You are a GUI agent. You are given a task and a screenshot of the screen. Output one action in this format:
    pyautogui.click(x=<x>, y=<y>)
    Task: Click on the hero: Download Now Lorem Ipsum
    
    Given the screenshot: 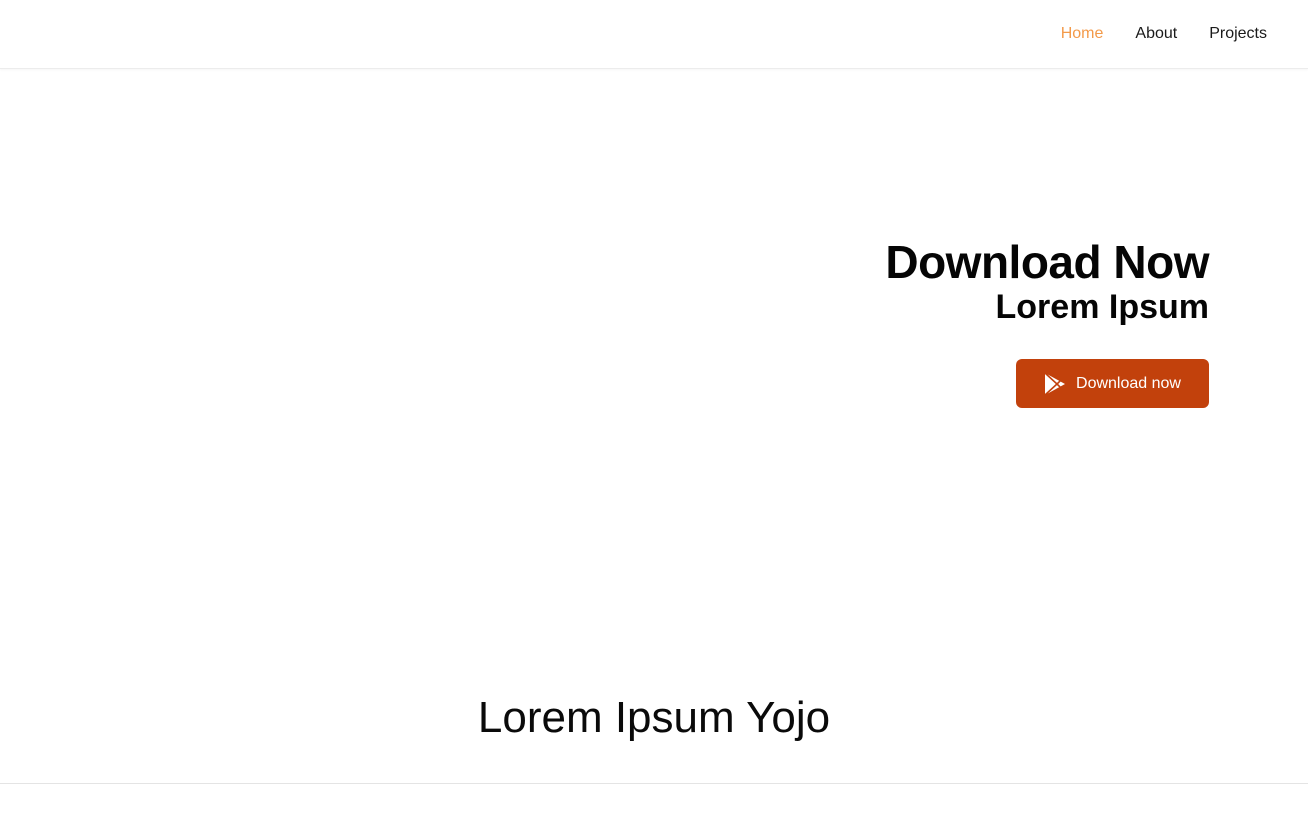 What is the action you would take?
    pyautogui.click(x=1047, y=281)
    